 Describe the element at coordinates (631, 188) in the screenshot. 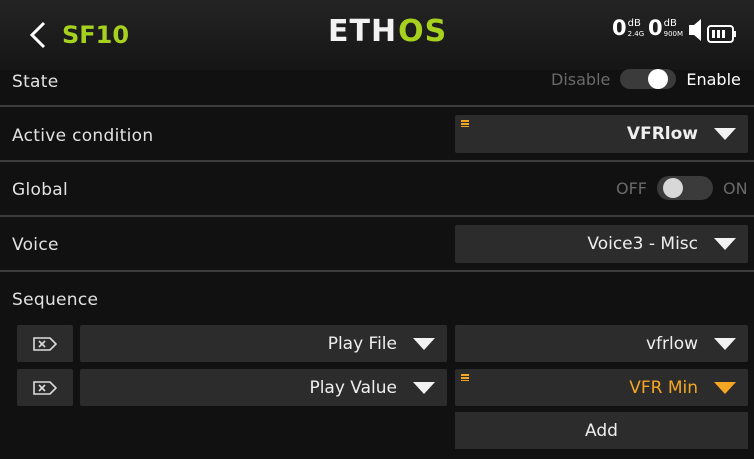

I see `global-off-label: OFF` at that location.